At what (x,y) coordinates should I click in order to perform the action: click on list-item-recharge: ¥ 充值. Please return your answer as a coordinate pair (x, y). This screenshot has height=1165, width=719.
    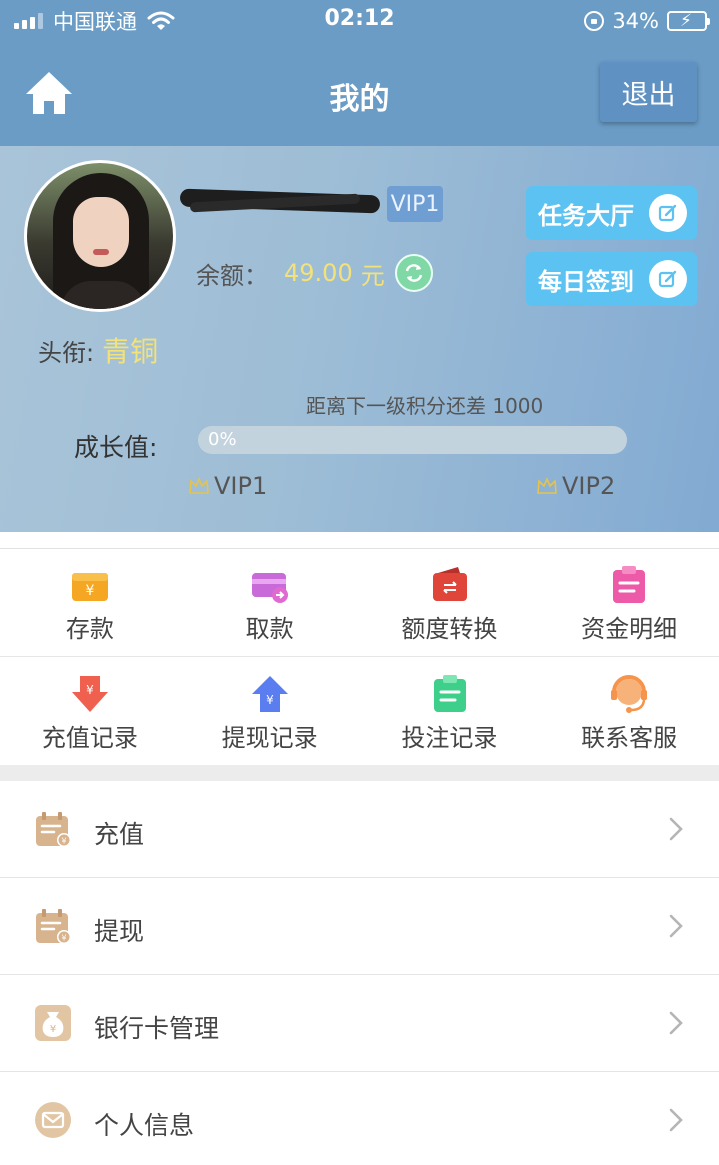
    Looking at the image, I should click on (359, 829).